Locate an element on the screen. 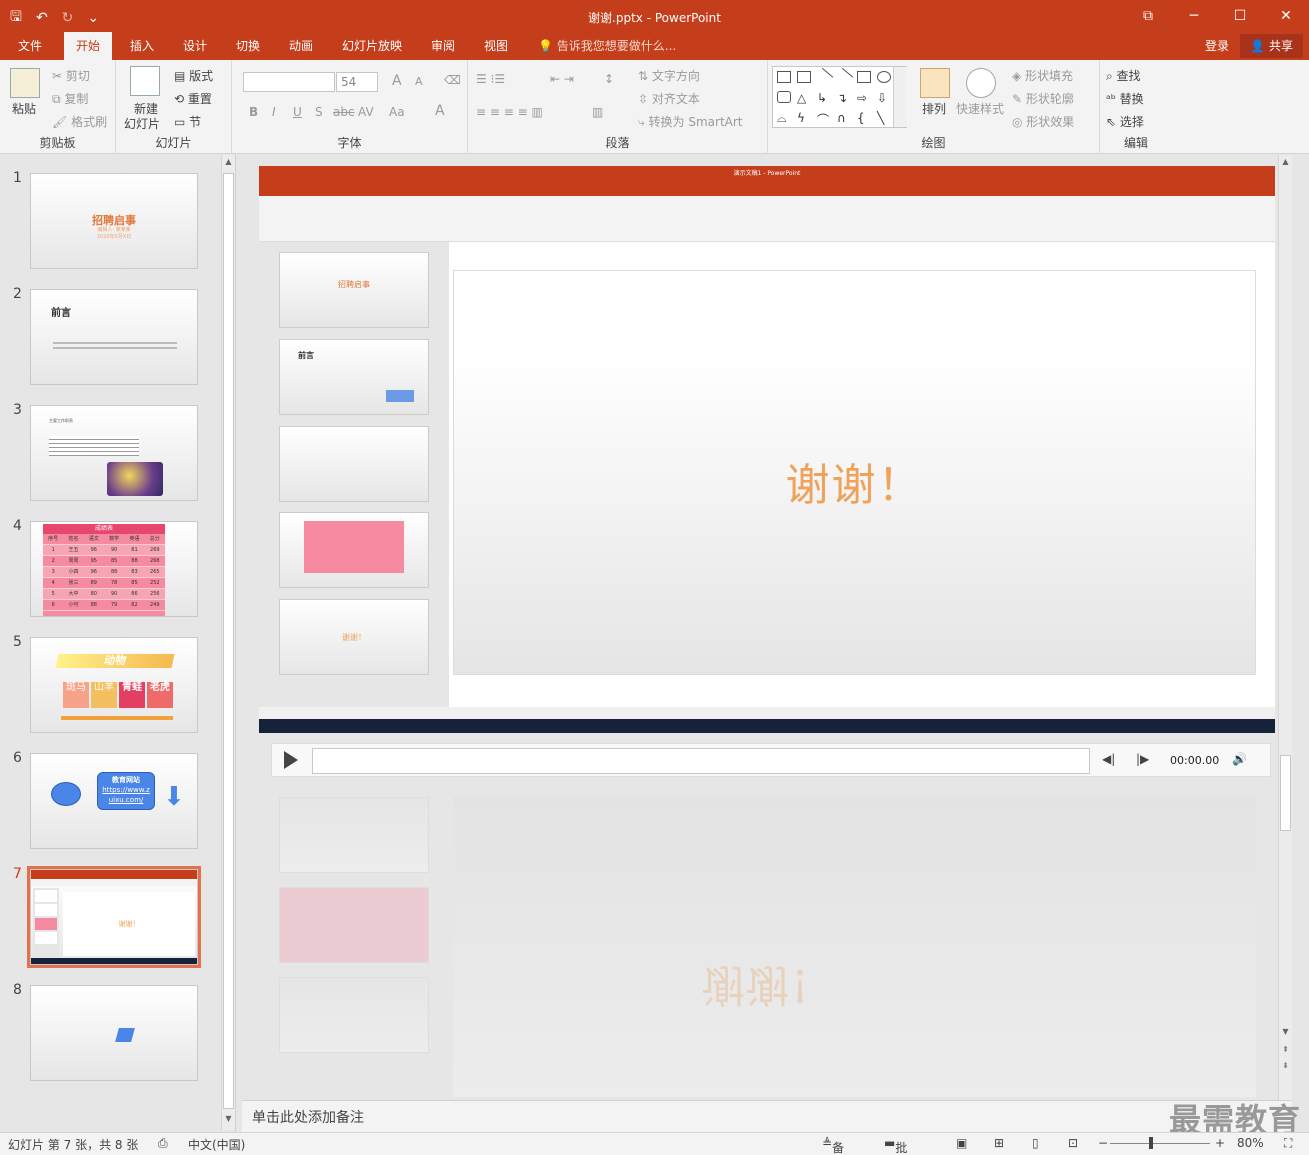 This screenshot has width=1309, height=1155. slide-thumbnail-5: 动物 斑马 山羊 青蛙 老虎 is located at coordinates (114, 685).